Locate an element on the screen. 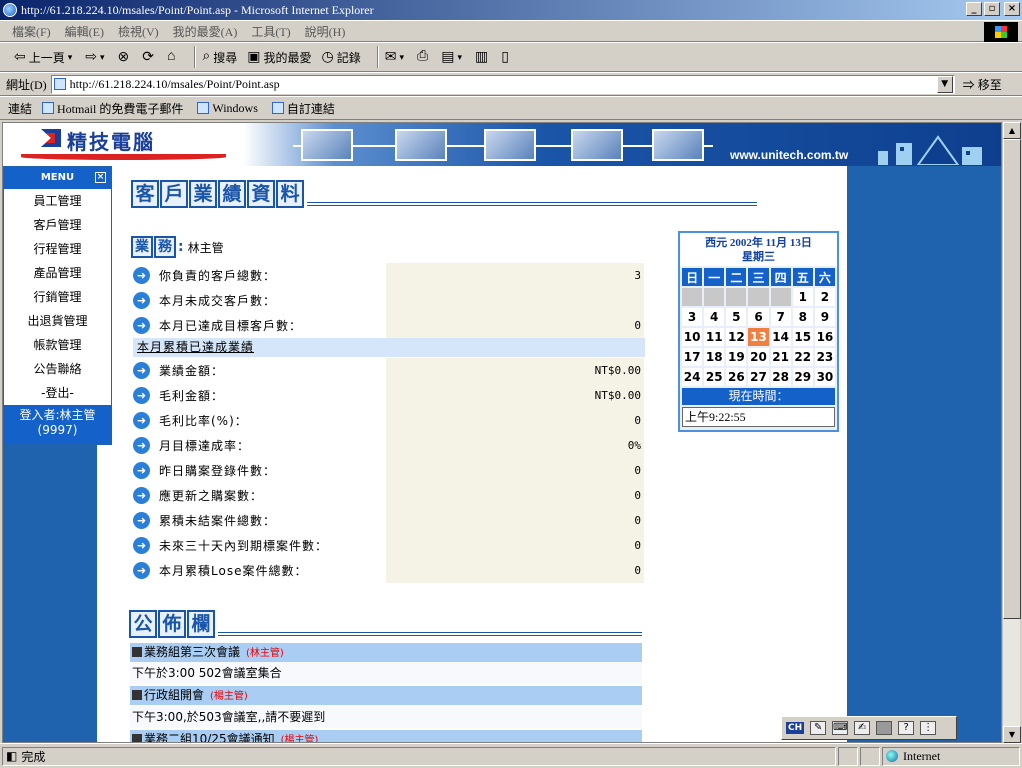 The width and height of the screenshot is (1022, 768). scroll-up-icon: ▲ is located at coordinates (1012, 130).